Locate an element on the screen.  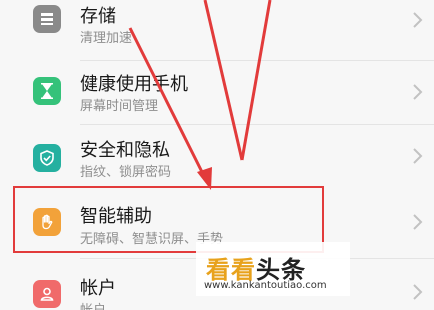
watermark: 看看头条 www.kankantoutiao.com is located at coordinates (273, 269).